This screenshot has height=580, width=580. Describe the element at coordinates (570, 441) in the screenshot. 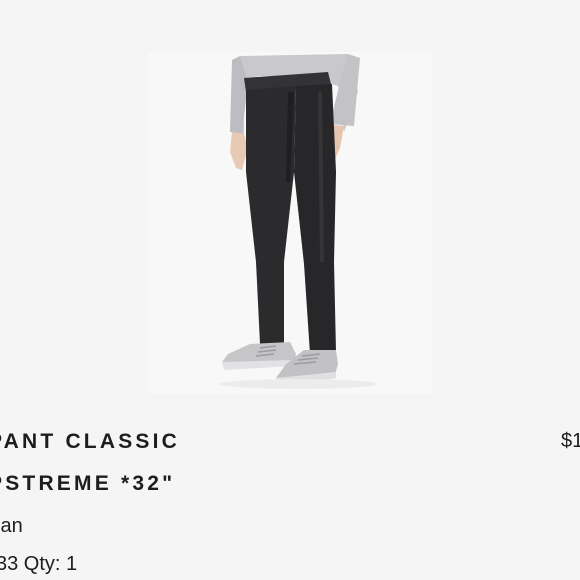

I see `product-price: $1` at that location.